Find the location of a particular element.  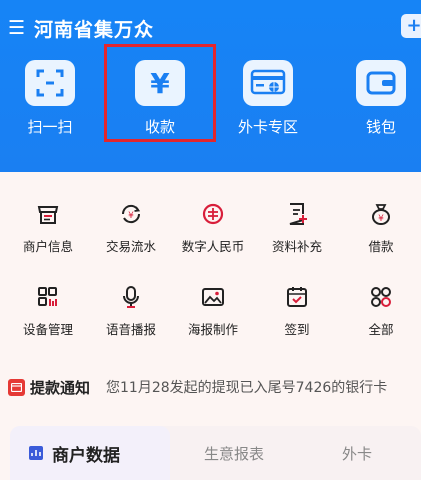

grid-item-poster: 海报制作 is located at coordinates (213, 310).